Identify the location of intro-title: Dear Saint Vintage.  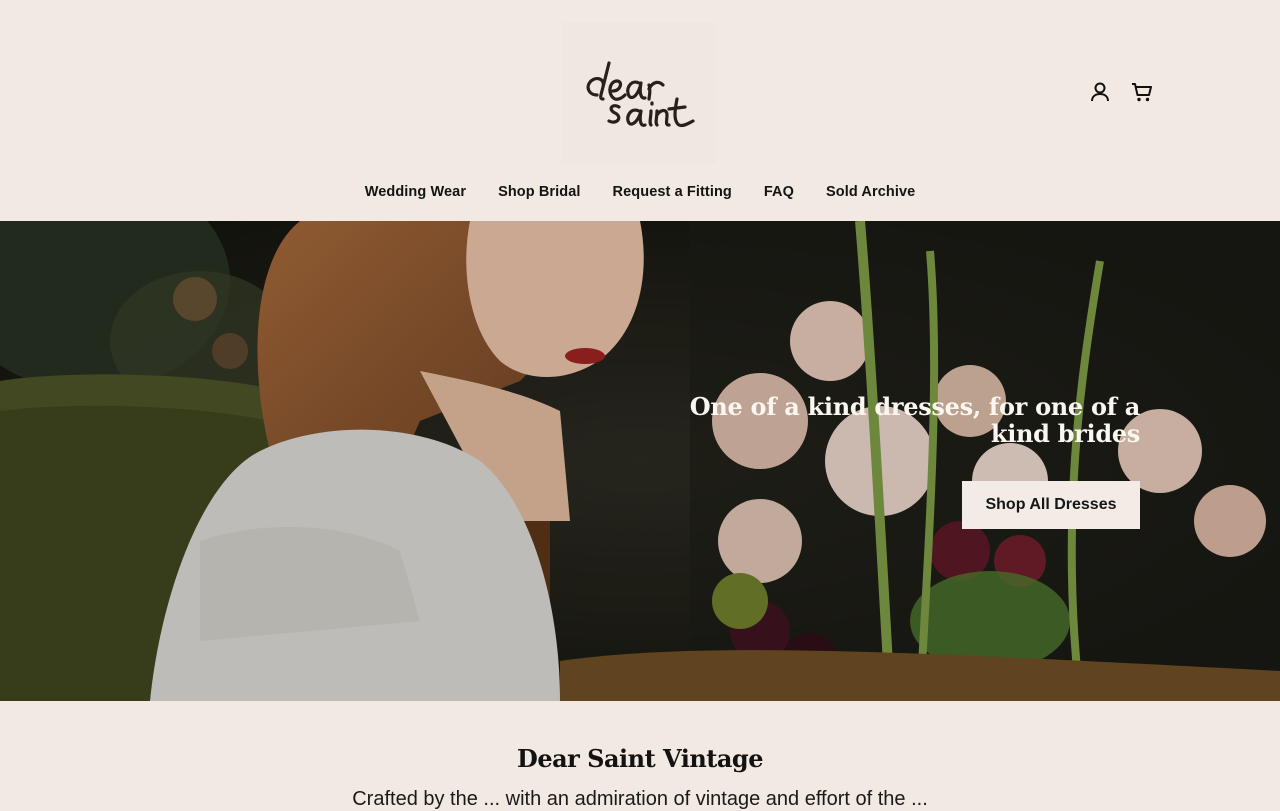
(640, 758).